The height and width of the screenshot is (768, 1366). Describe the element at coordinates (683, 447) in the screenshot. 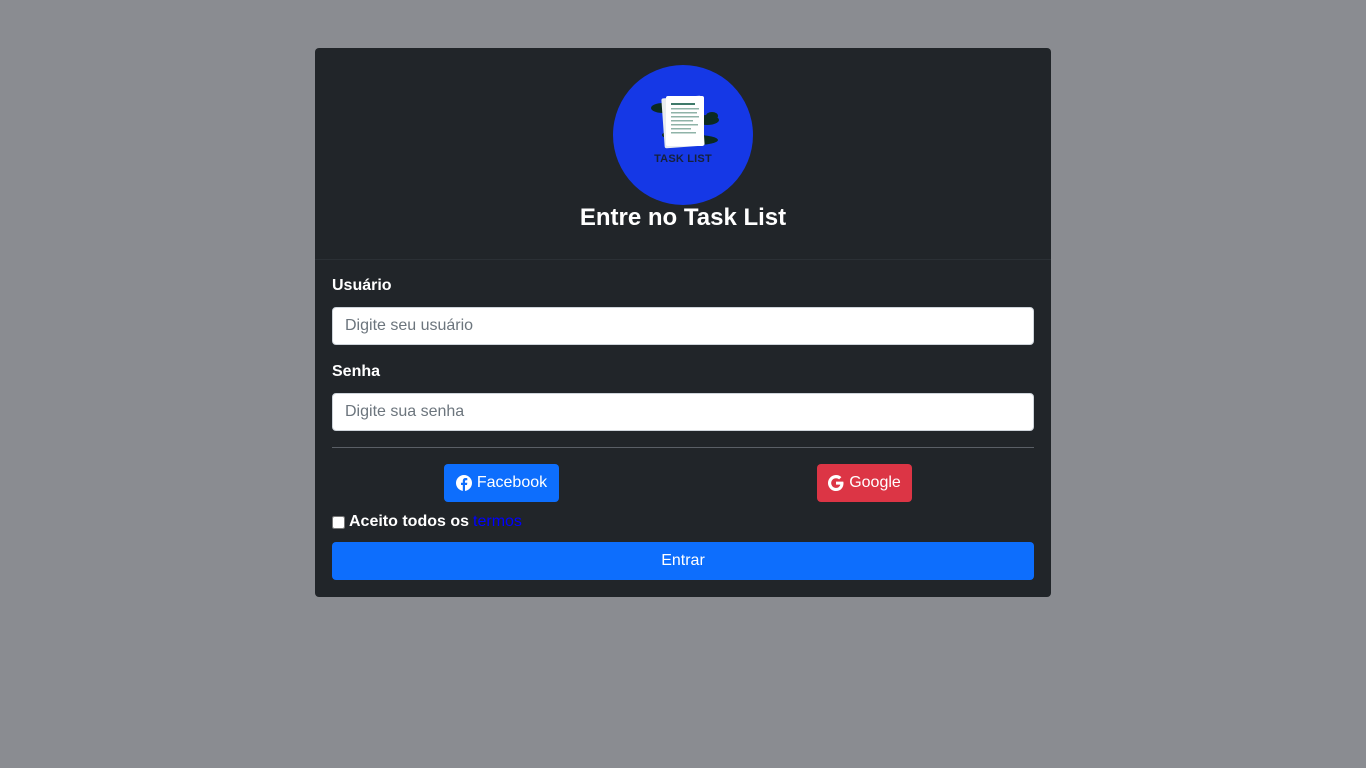

I see `divider` at that location.